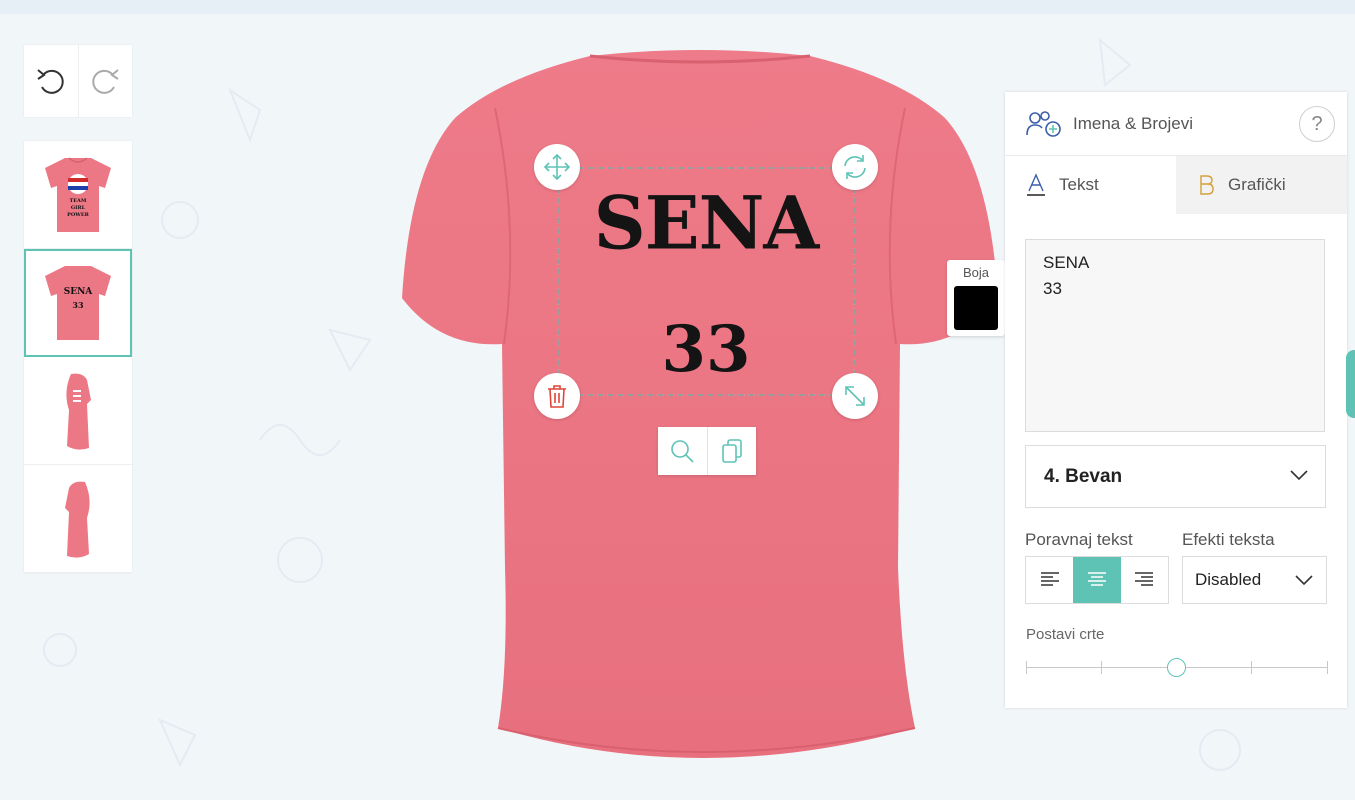  I want to click on zoom-button, so click(682, 451).